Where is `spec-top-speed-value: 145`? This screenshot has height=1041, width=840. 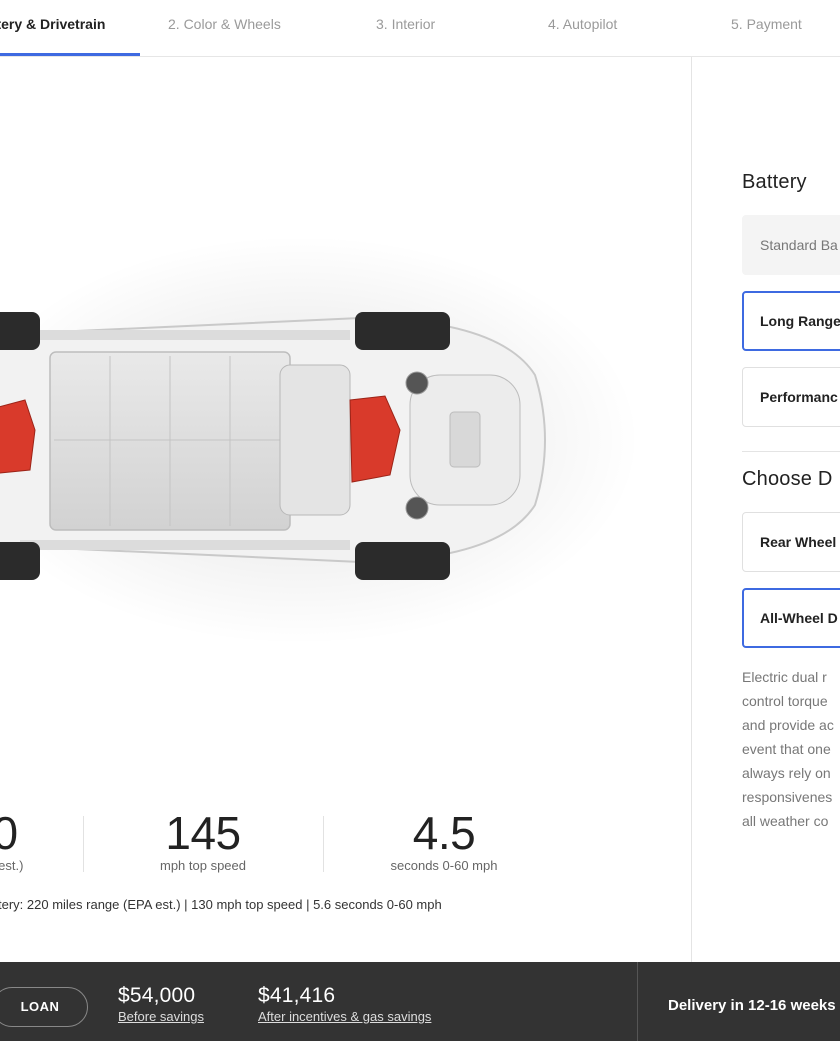 spec-top-speed-value: 145 is located at coordinates (203, 833).